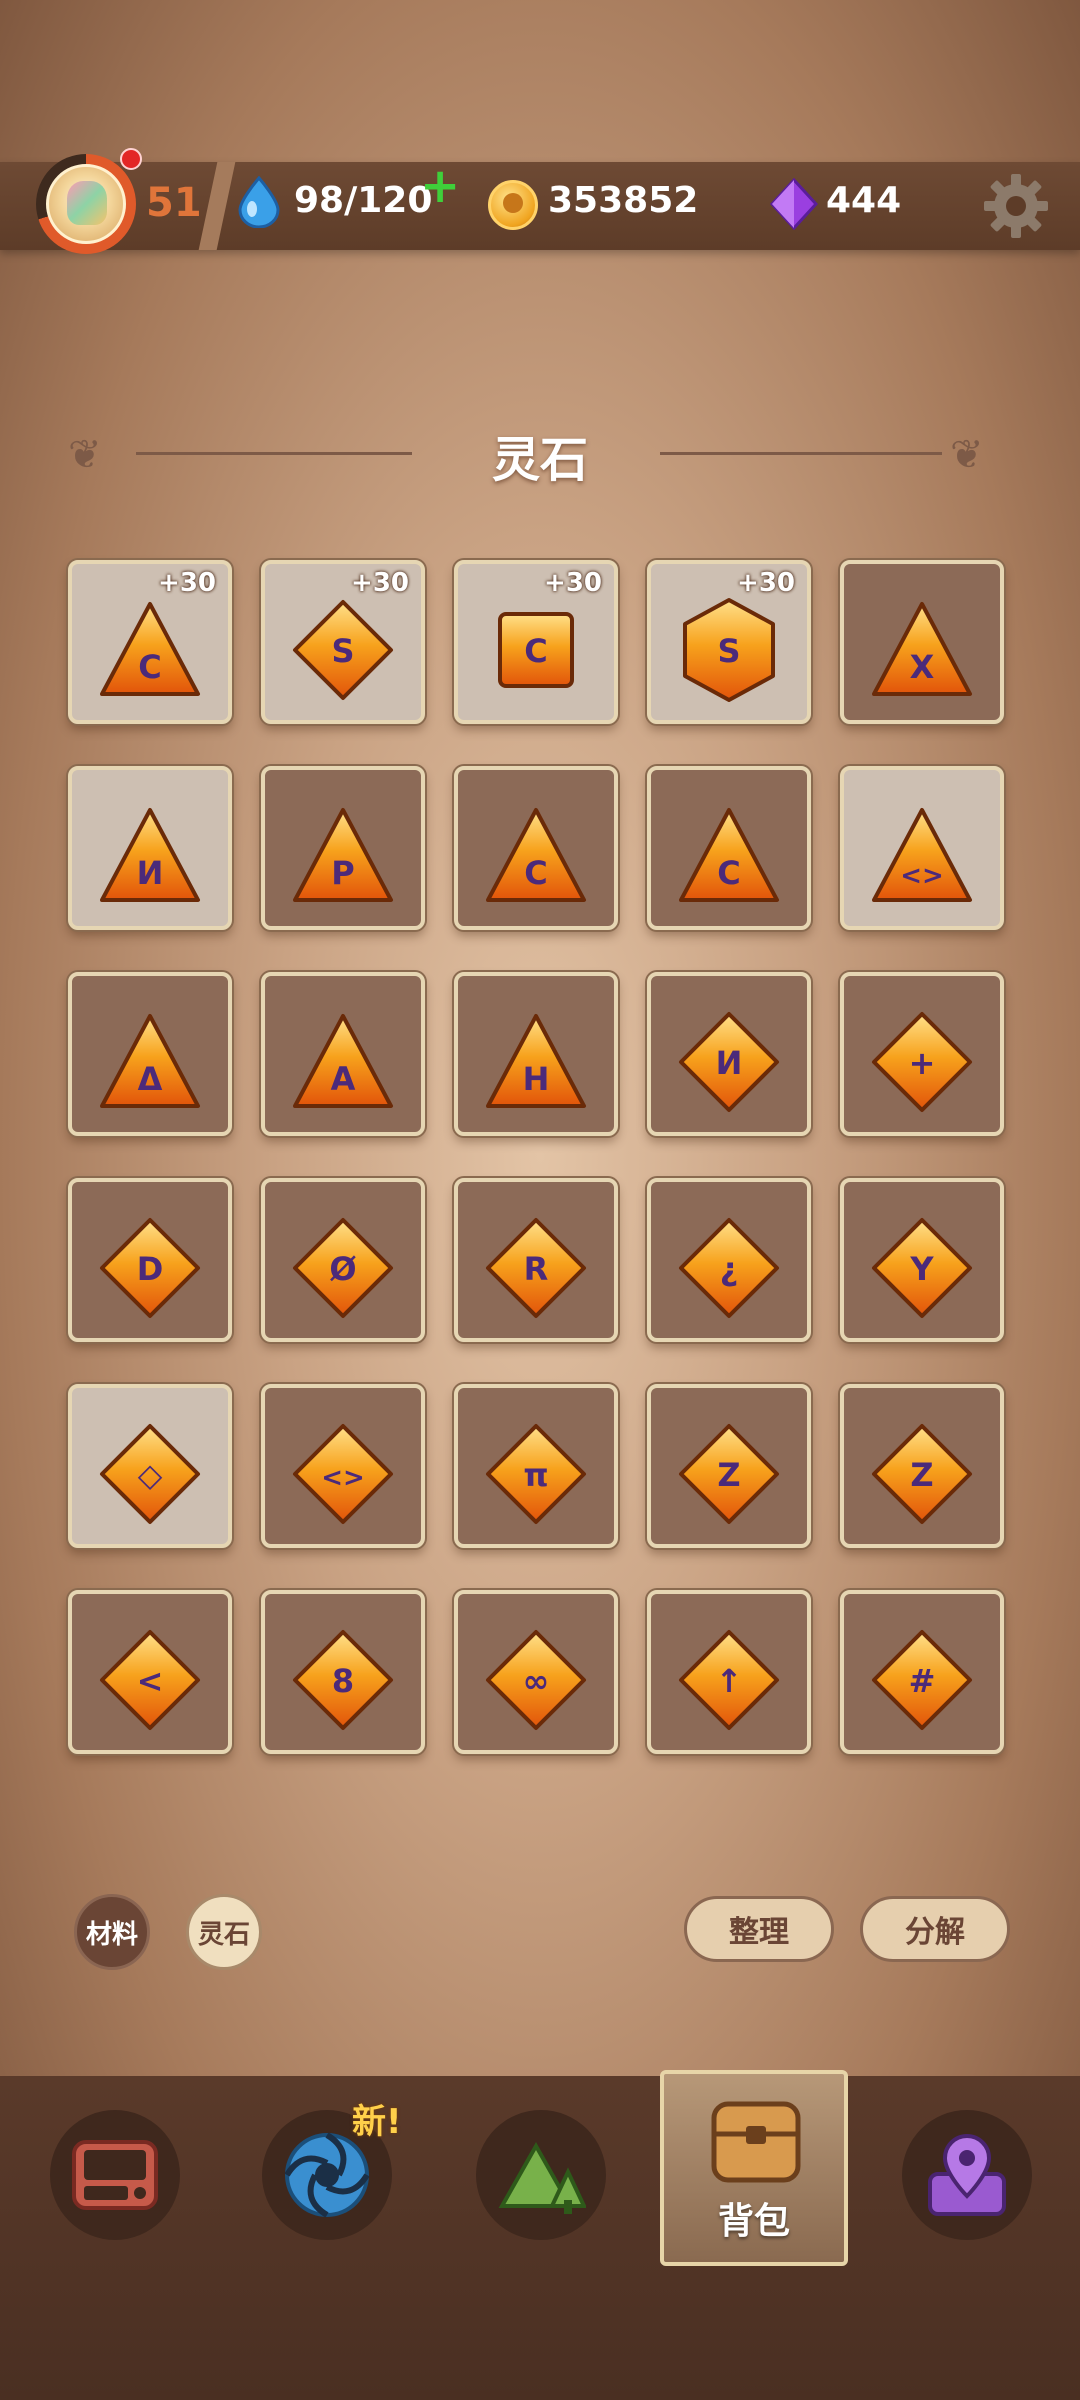  I want to click on rune-symbol: X, so click(922, 667).